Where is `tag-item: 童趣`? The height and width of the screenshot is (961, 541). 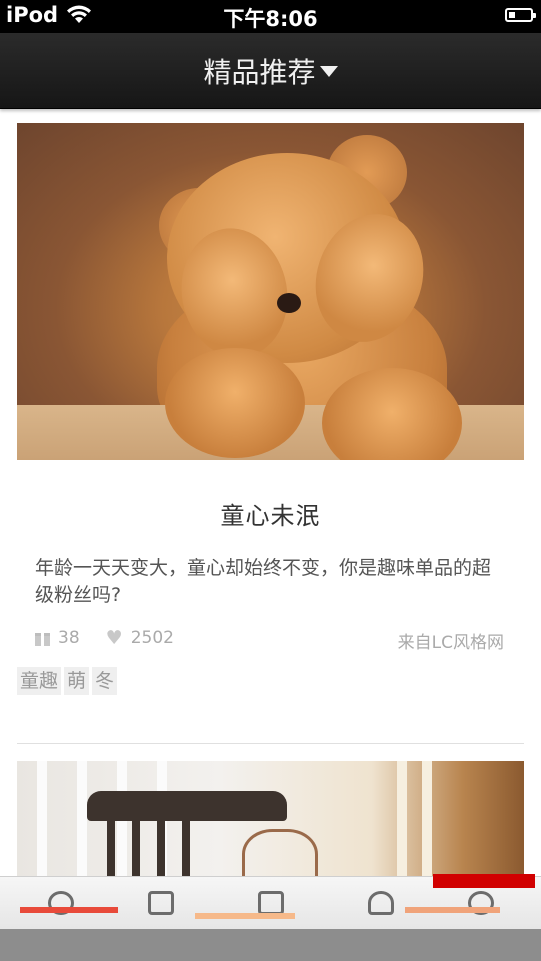
tag-item: 童趣 is located at coordinates (39, 681).